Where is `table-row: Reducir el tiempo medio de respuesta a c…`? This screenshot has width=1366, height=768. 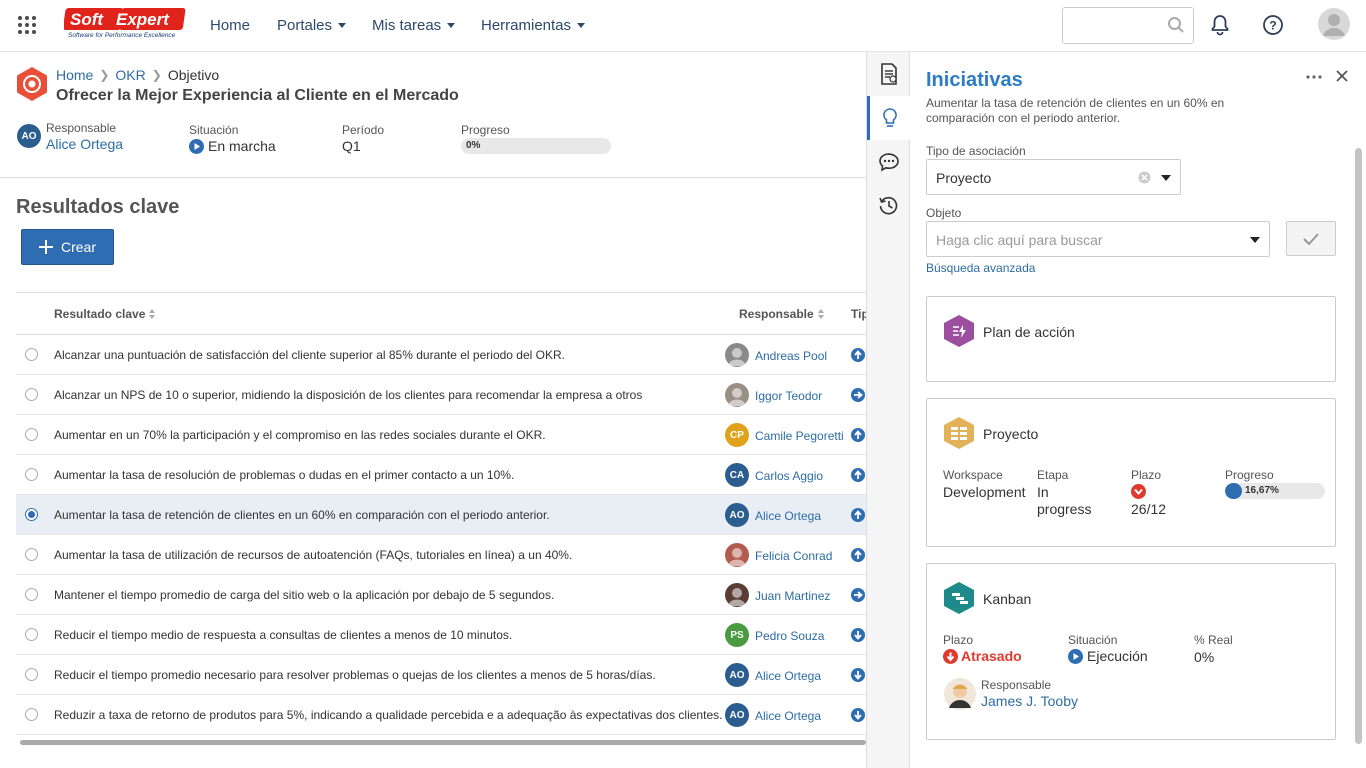 table-row: Reducir el tiempo medio de respuesta a c… is located at coordinates (441, 635).